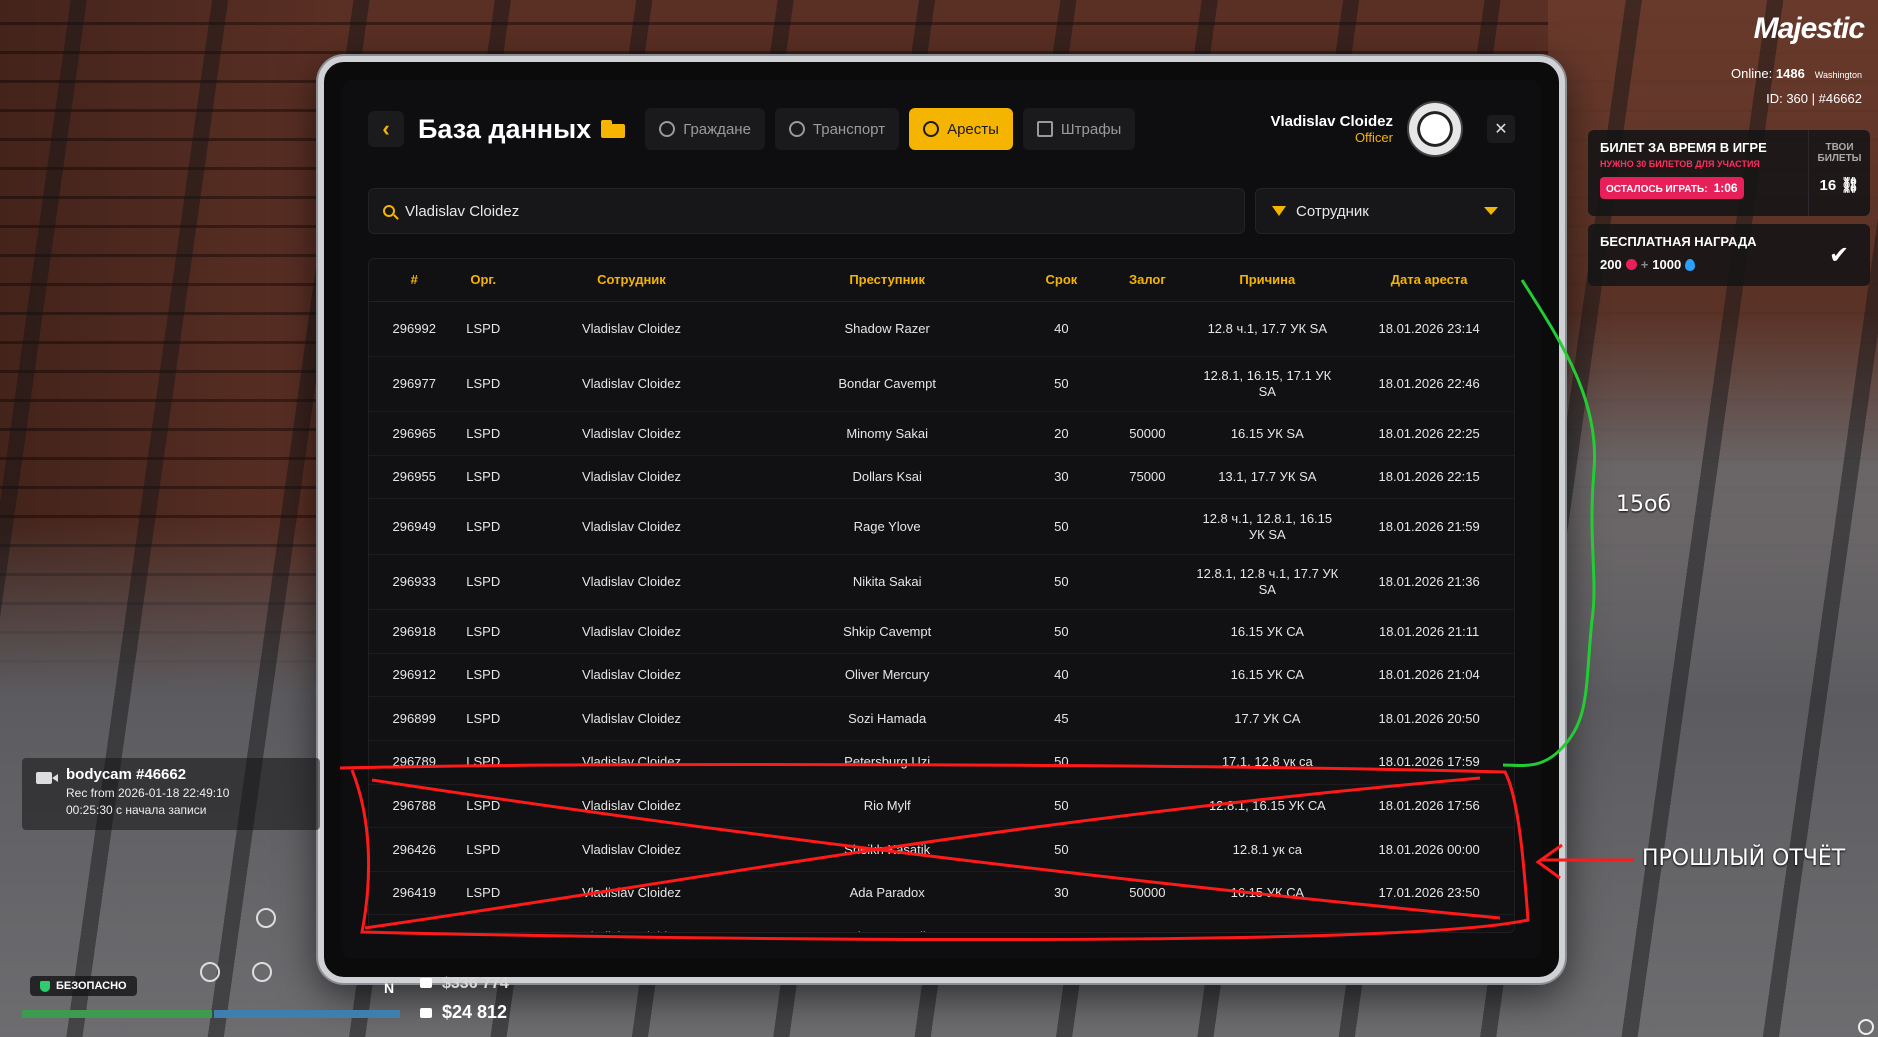 This screenshot has width=1878, height=1037. Describe the element at coordinates (1501, 129) in the screenshot. I see `close-button: ✕` at that location.